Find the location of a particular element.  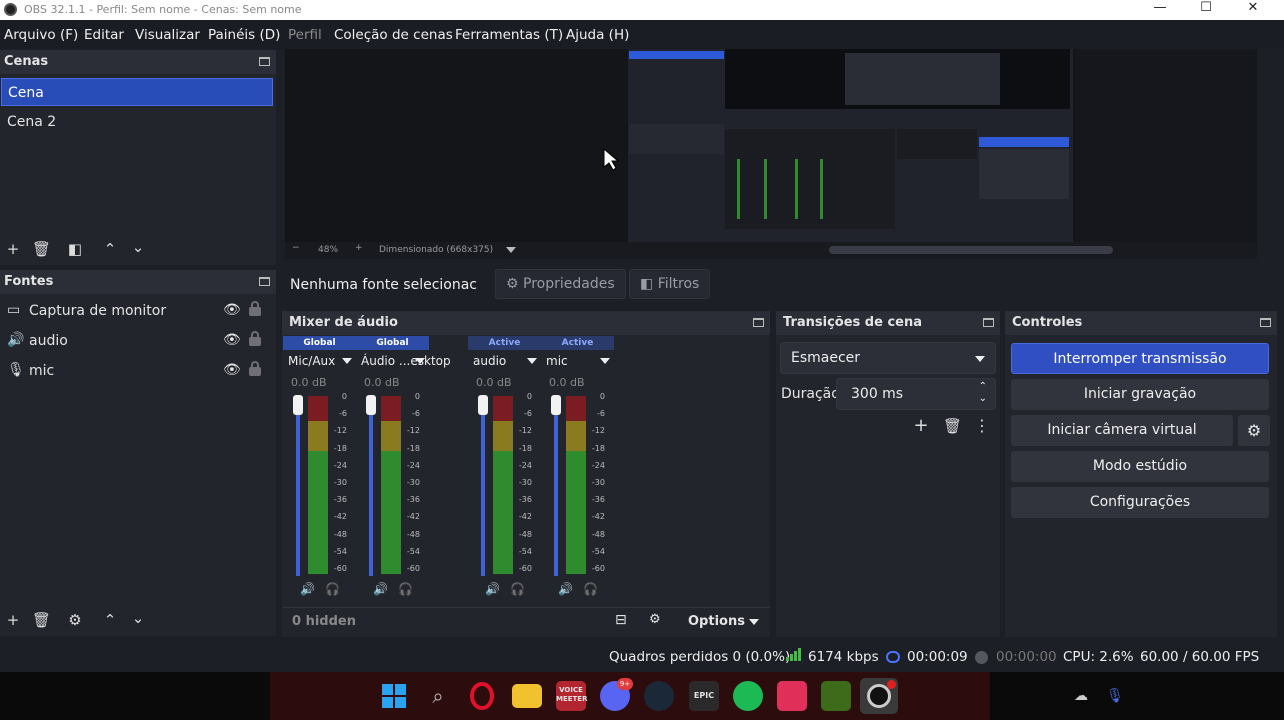

channel-name: audio is located at coordinates (489, 361).